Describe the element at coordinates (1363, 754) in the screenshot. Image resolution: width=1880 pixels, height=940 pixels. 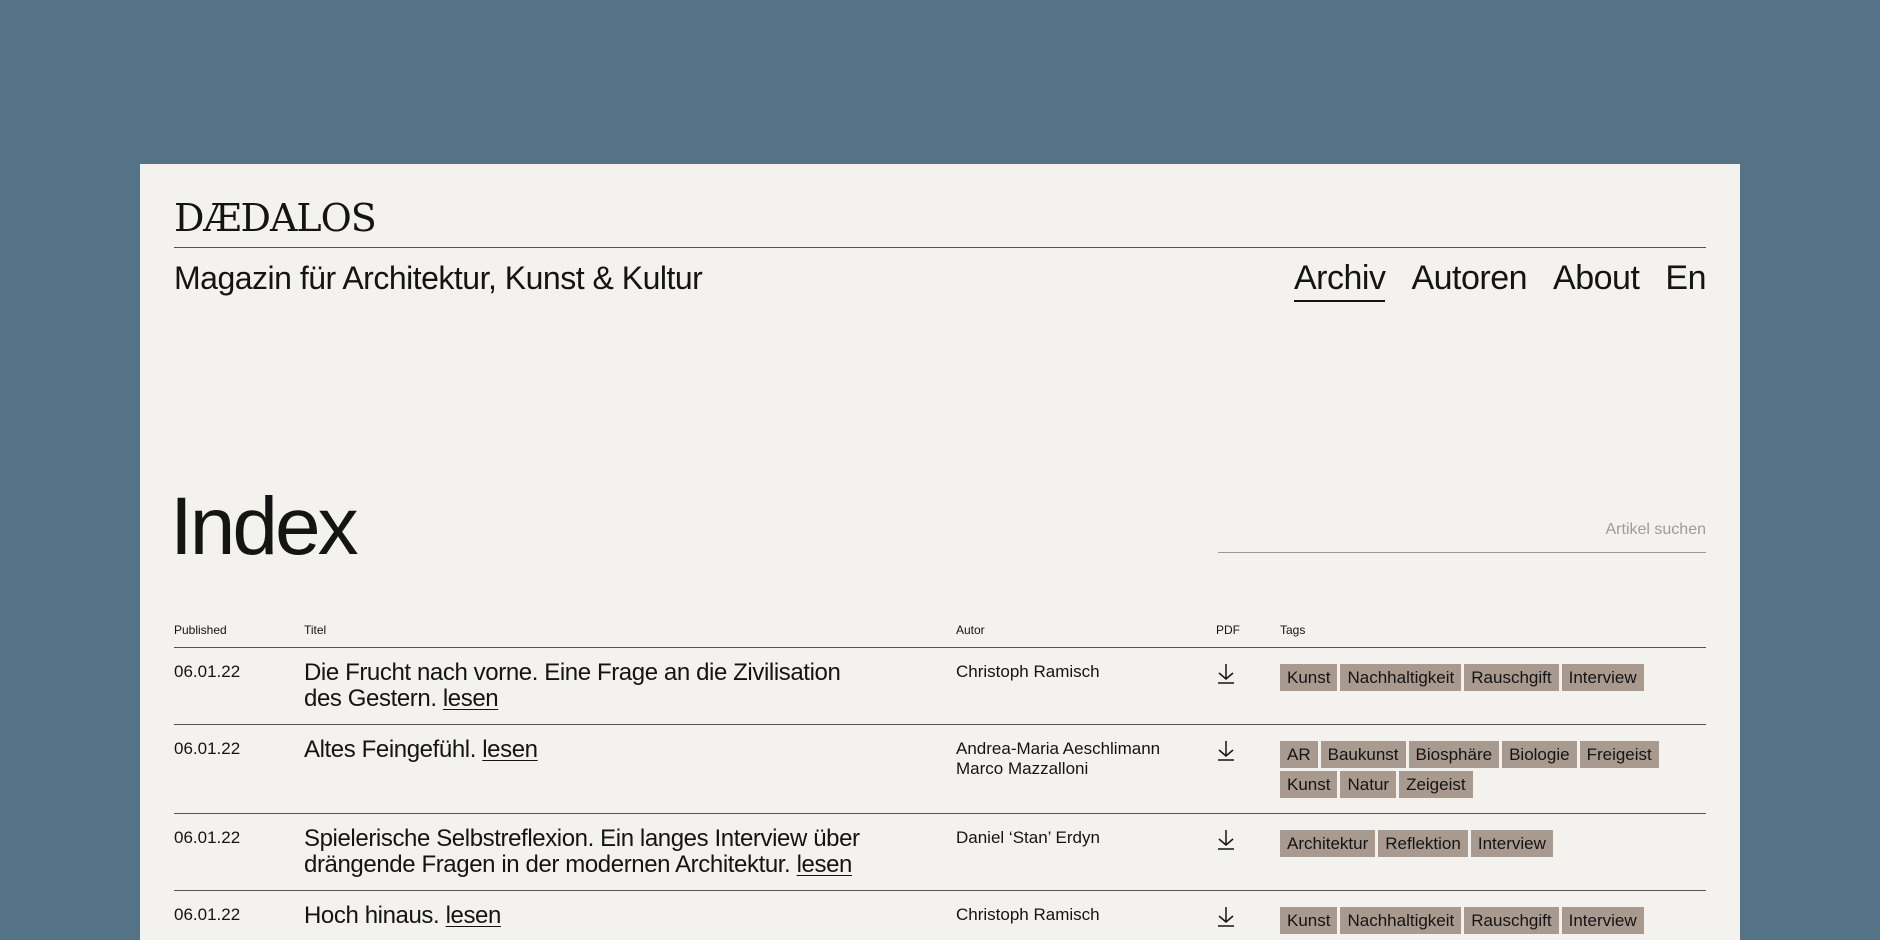
I see `tag-baukunst: Baukunst` at that location.